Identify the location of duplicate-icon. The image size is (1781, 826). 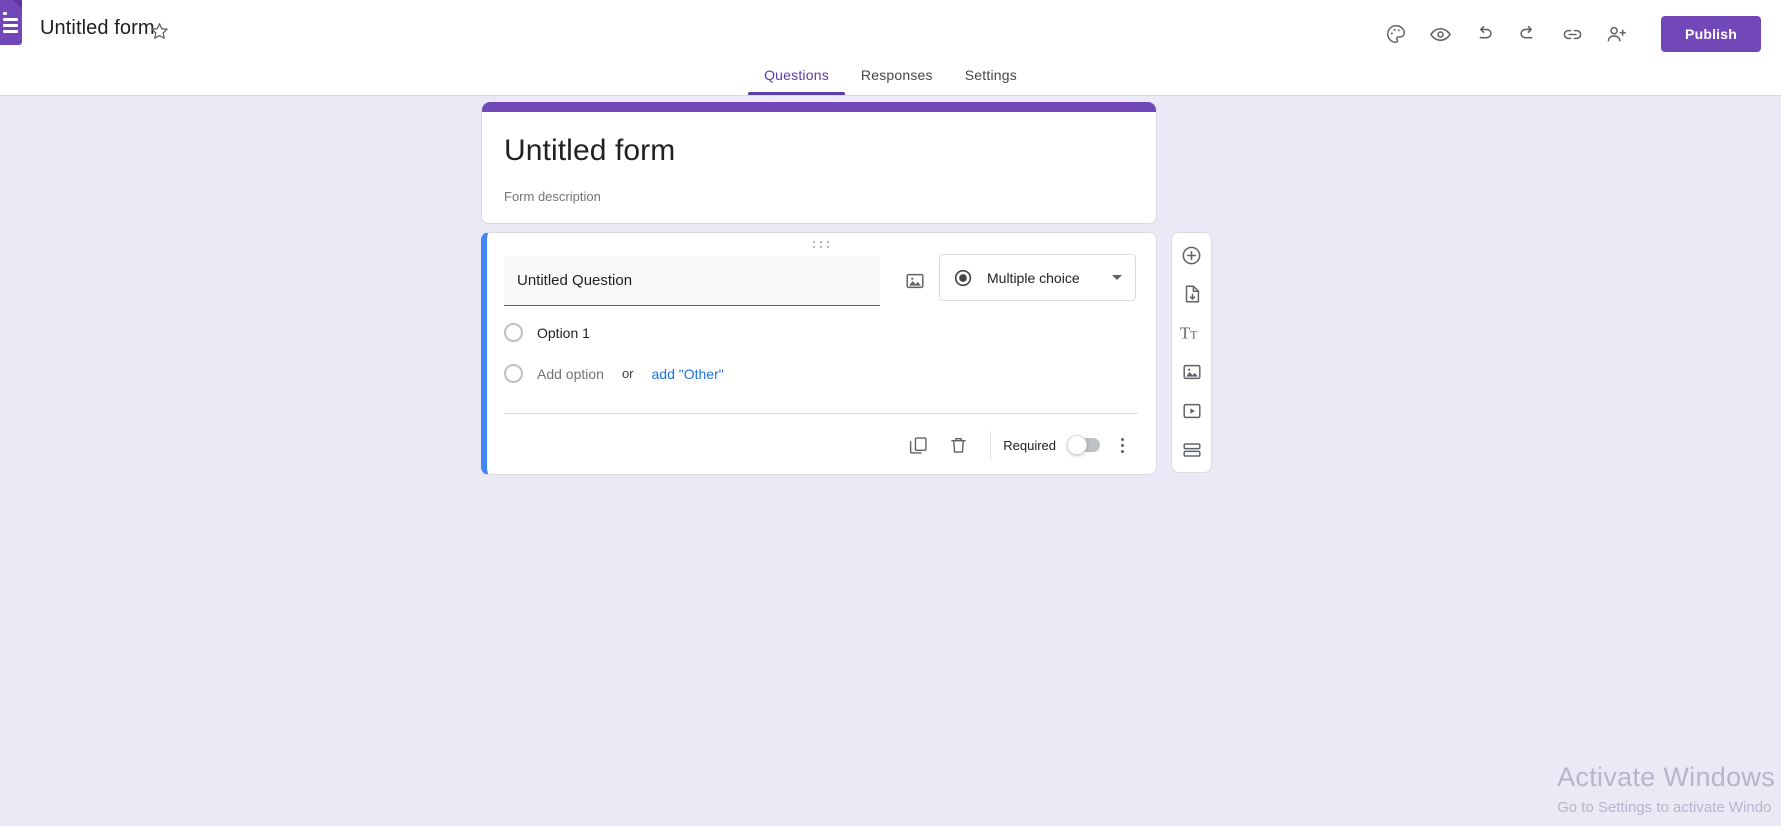
(918, 445).